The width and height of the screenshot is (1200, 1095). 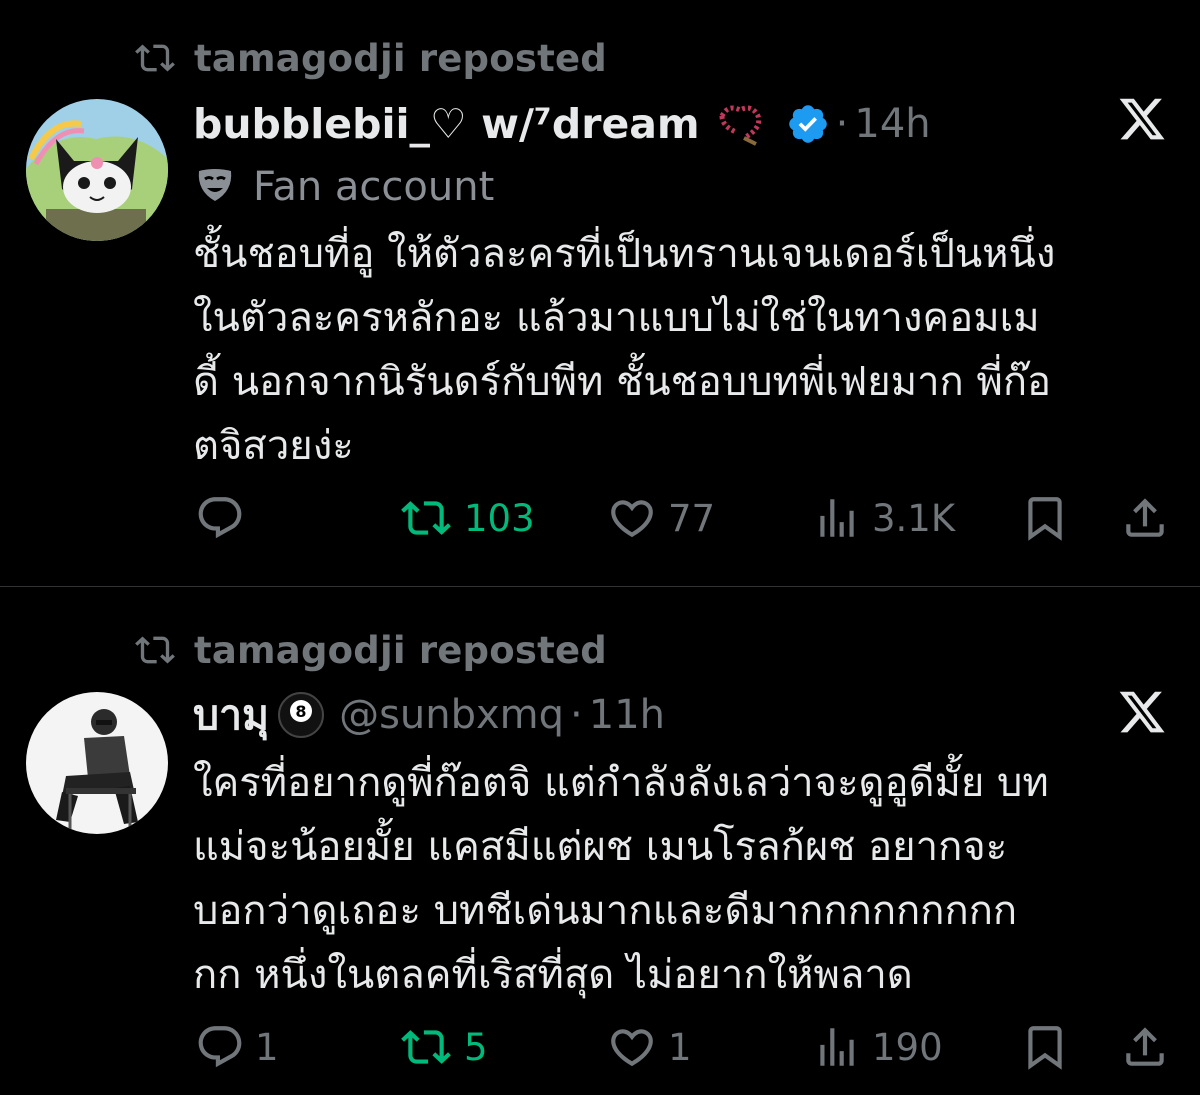 I want to click on display-name: บามุ, so click(x=231, y=715).